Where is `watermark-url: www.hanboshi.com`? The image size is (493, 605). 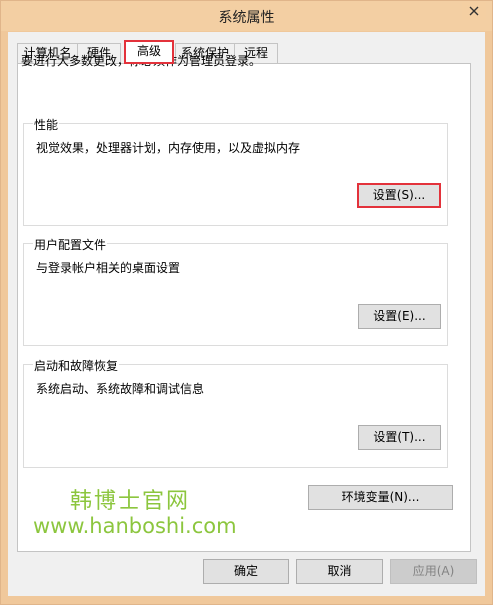
watermark-url: www.hanboshi.com is located at coordinates (135, 526).